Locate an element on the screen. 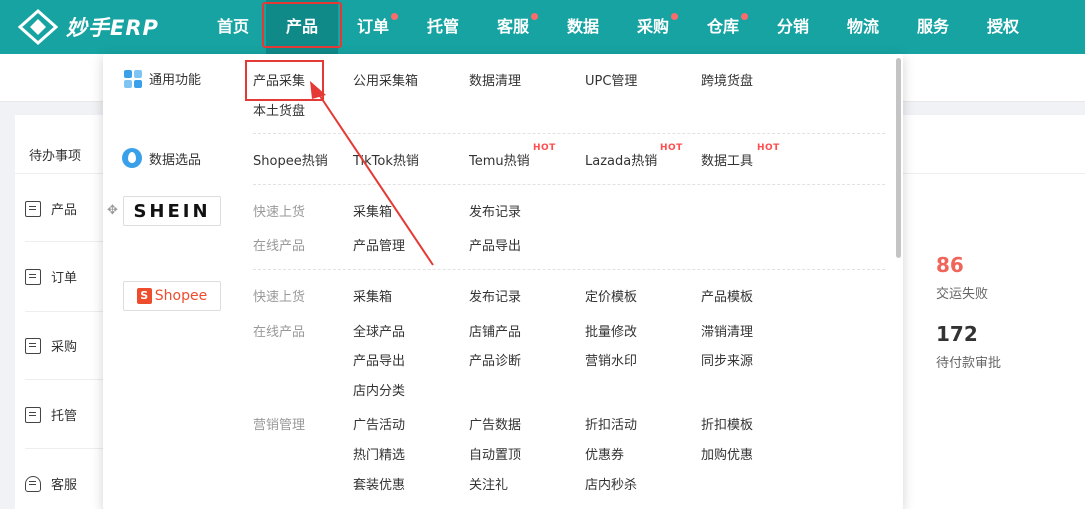 Image resolution: width=1085 pixels, height=509 pixels. link-shopee-slow-clean: 滞销清理 is located at coordinates (727, 330).